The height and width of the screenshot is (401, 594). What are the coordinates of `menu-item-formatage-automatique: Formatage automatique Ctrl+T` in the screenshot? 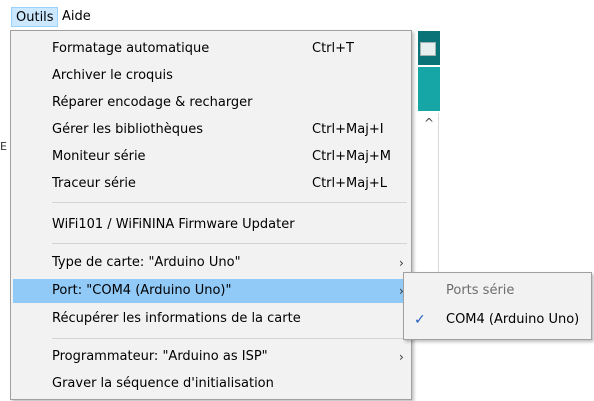 It's located at (211, 49).